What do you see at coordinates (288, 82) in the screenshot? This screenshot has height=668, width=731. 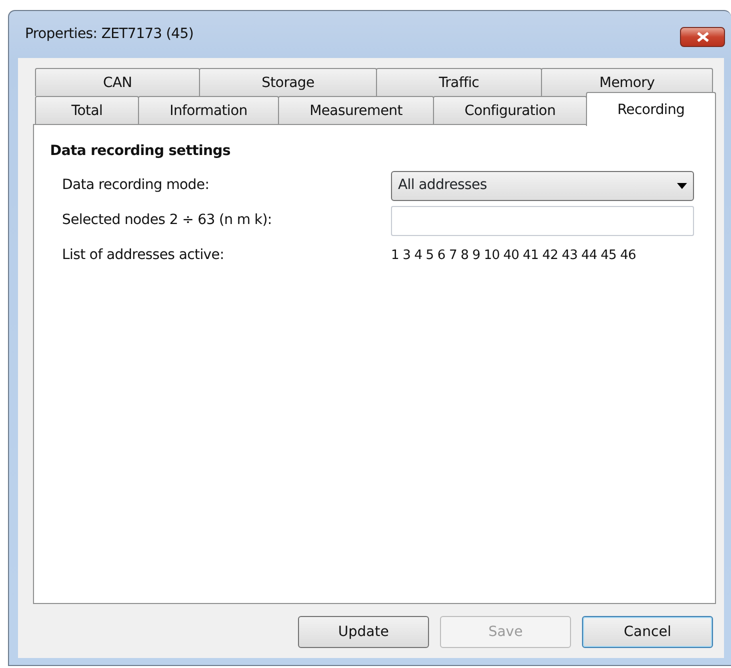 I see `tab: Storage` at bounding box center [288, 82].